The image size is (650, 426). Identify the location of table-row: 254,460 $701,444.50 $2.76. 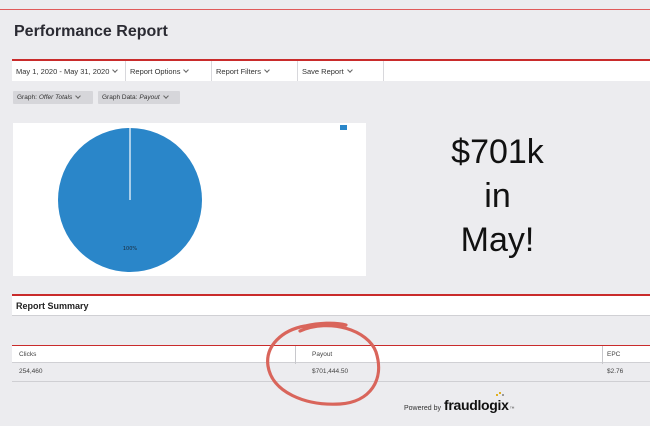
(331, 372).